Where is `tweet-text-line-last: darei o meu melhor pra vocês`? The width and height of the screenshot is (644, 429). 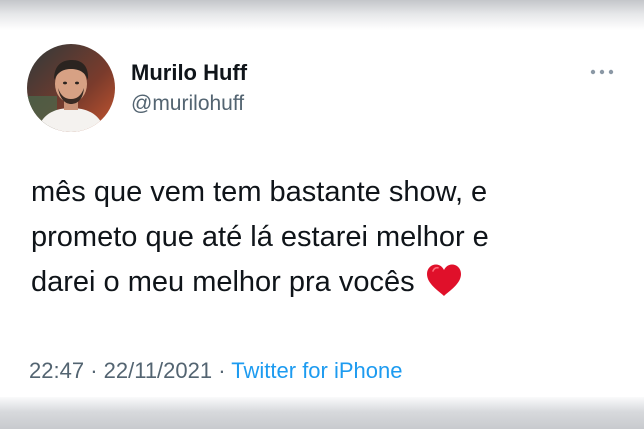 tweet-text-line-last: darei o meu melhor pra vocês is located at coordinates (326, 282).